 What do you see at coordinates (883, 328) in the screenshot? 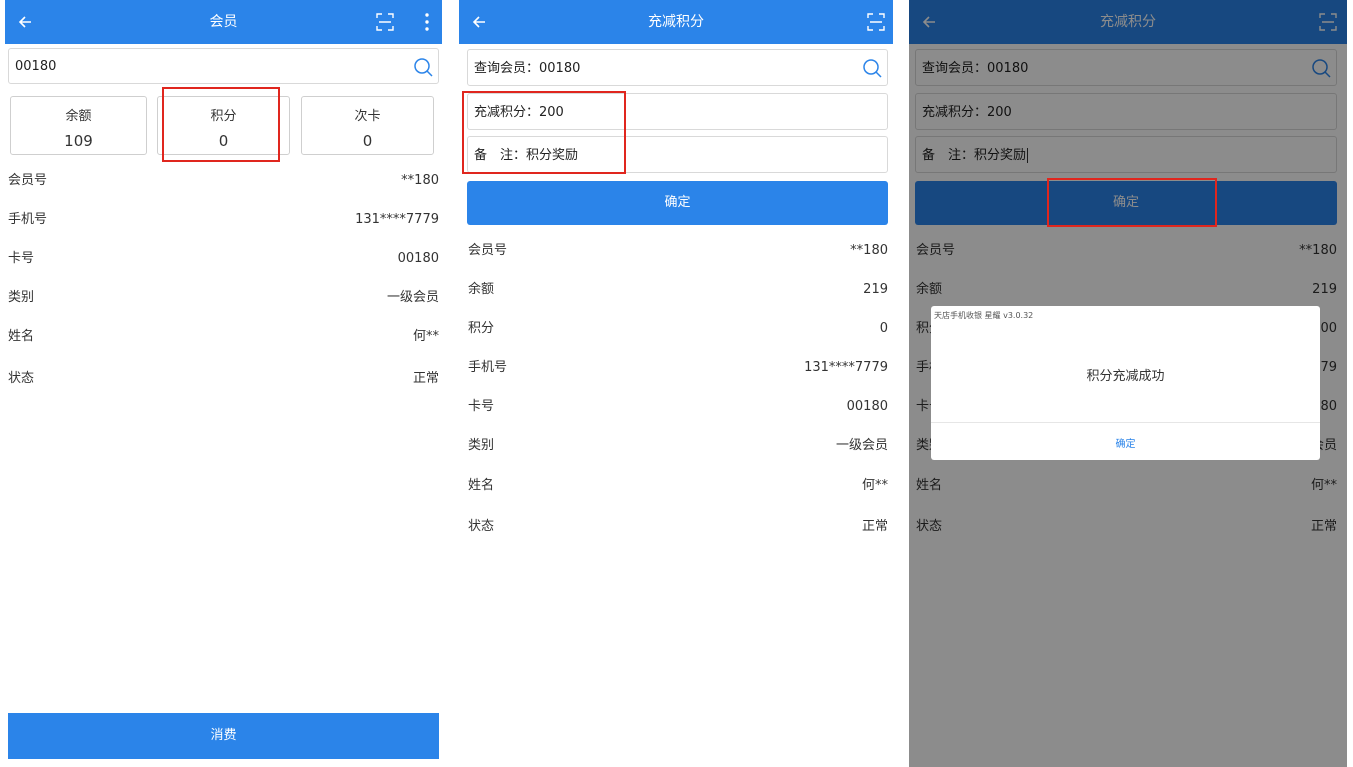
I see `row-value: 0` at bounding box center [883, 328].